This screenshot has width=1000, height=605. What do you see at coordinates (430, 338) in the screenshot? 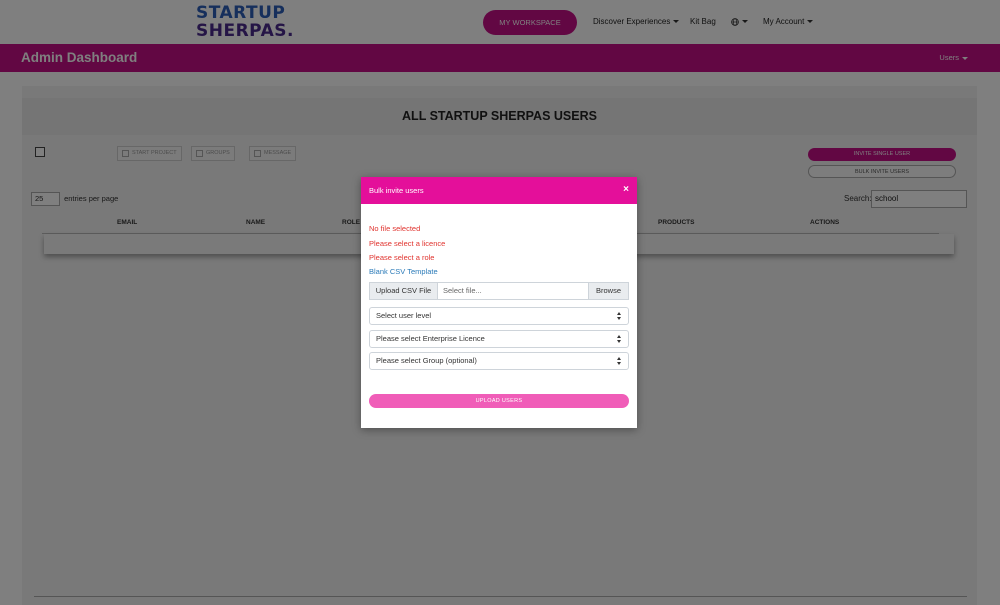
I see `enterprise-licence-value: Please select Enterprise Licence` at bounding box center [430, 338].